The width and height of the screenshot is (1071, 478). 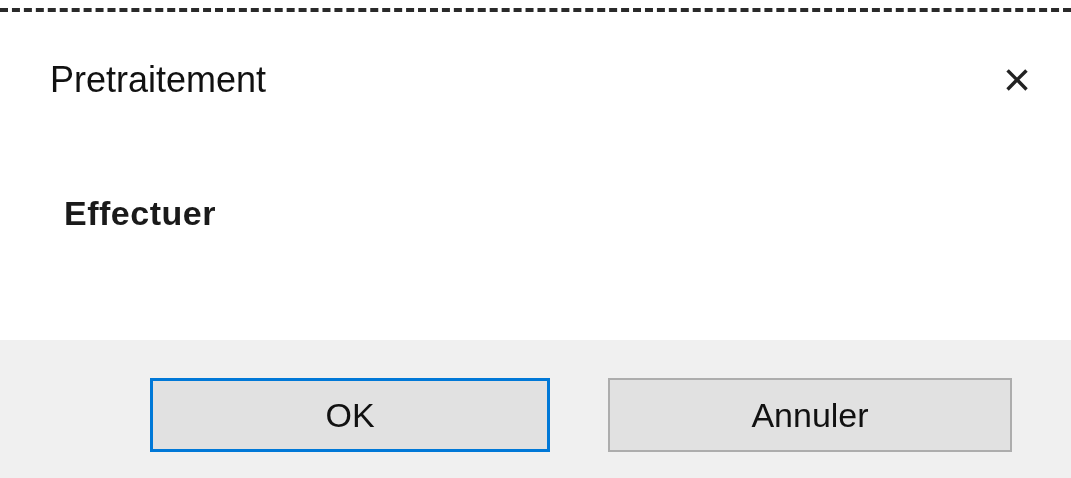 I want to click on message-text: Effectuer, so click(x=140, y=213).